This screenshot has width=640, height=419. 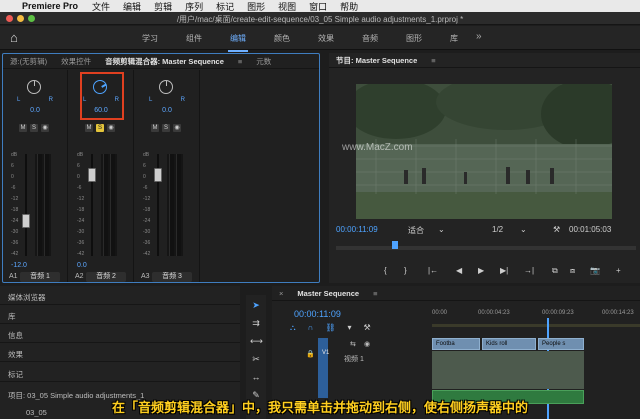 What do you see at coordinates (523, 229) in the screenshot?
I see `resolution-dropdown-chevron-icon: ⌄` at bounding box center [523, 229].